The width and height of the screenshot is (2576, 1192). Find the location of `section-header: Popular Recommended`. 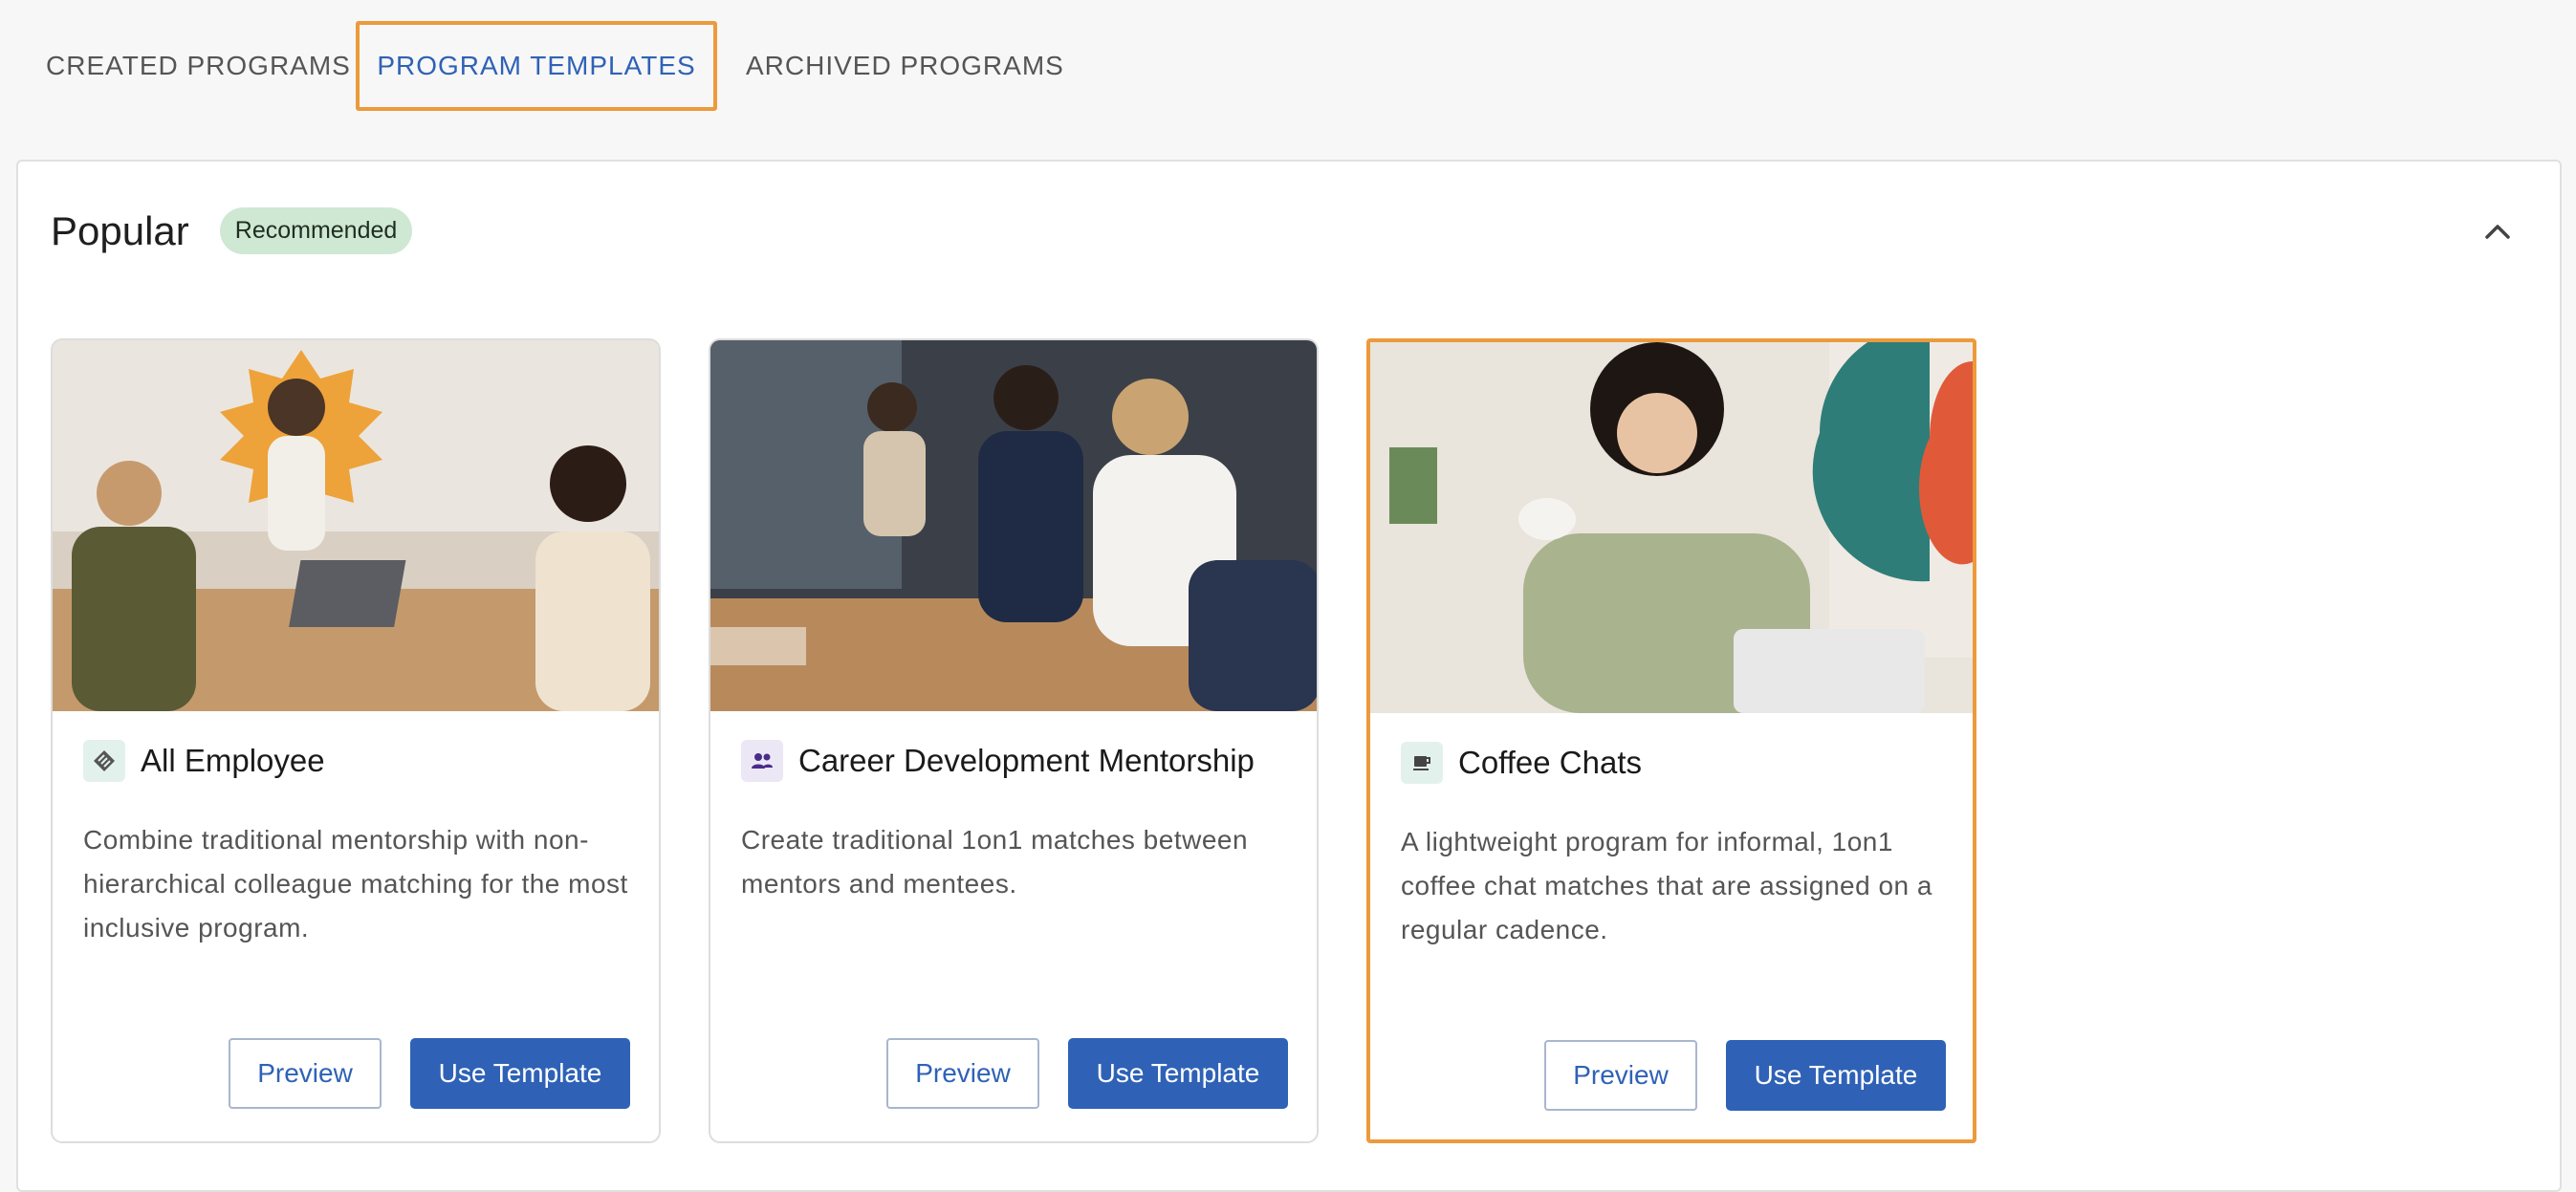

section-header: Popular Recommended is located at coordinates (232, 230).